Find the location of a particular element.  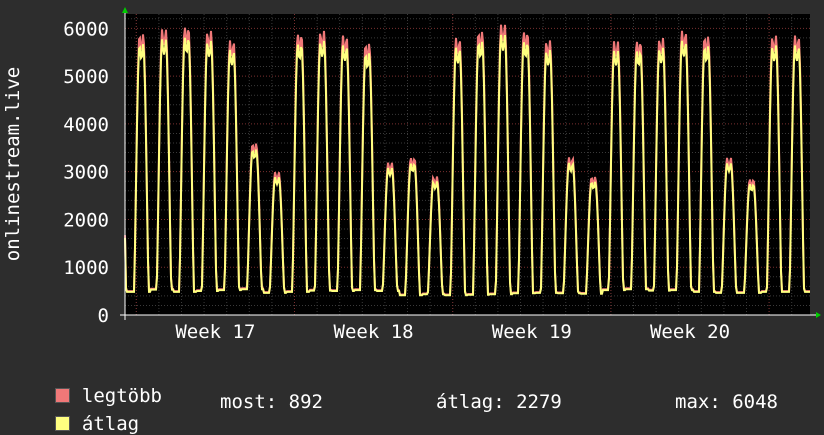

y-tick-label: 3000 is located at coordinates (86, 173).